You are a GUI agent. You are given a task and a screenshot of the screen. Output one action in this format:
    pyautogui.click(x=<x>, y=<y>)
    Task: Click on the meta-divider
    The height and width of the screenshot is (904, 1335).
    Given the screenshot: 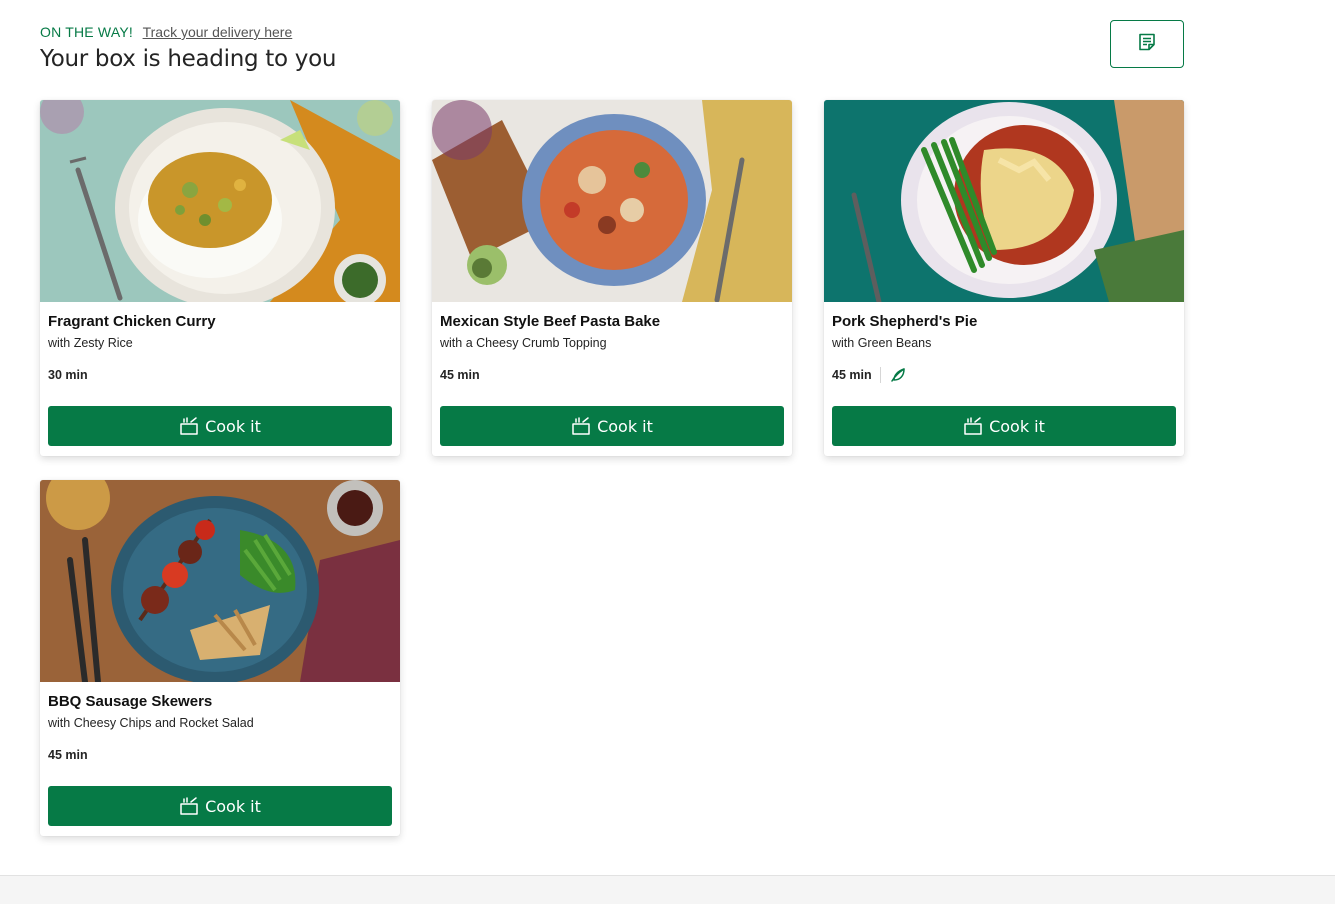 What is the action you would take?
    pyautogui.click(x=880, y=375)
    